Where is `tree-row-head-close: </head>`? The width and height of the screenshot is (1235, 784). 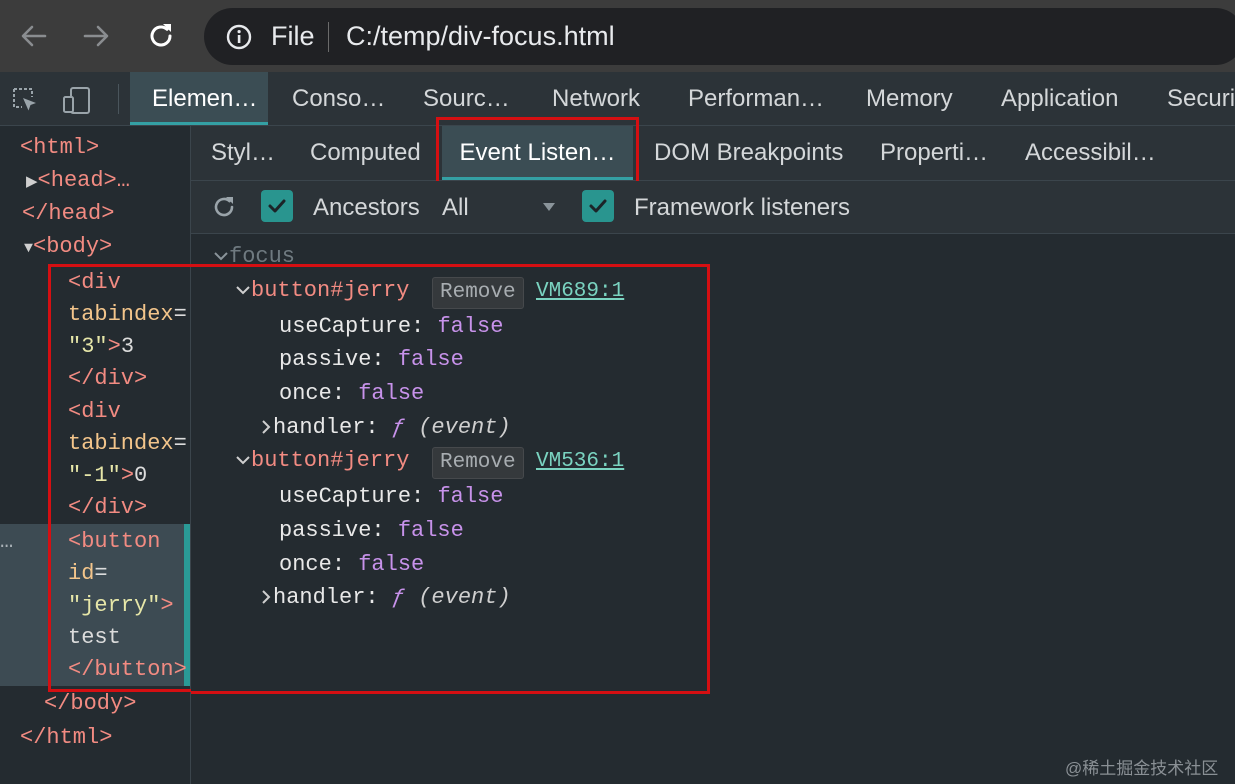
tree-row-head-close: </head> is located at coordinates (68, 214).